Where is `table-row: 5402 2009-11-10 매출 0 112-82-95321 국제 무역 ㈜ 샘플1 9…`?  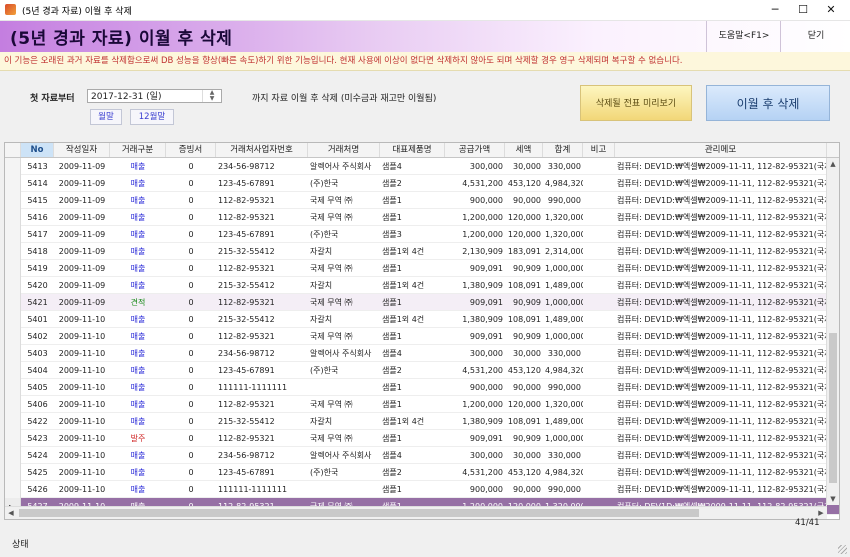
table-row: 5402 2009-11-10 매출 0 112-82-95321 국제 무역 ㈜ 샘플1 9… is located at coordinates (422, 336).